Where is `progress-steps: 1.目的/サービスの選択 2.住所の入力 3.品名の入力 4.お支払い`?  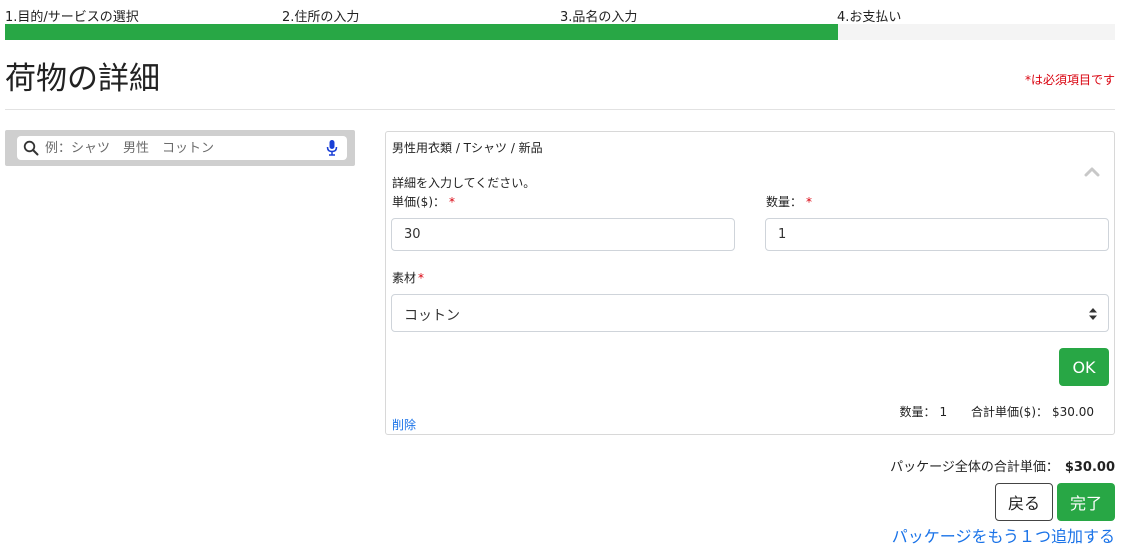
progress-steps: 1.目的/サービスの選択 2.住所の入力 3.品名の入力 4.お支払い is located at coordinates (560, 14).